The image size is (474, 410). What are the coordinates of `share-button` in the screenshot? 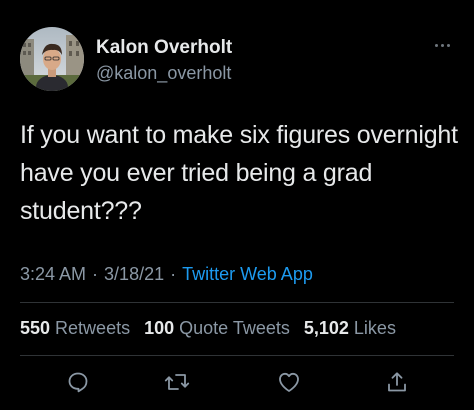 It's located at (397, 382).